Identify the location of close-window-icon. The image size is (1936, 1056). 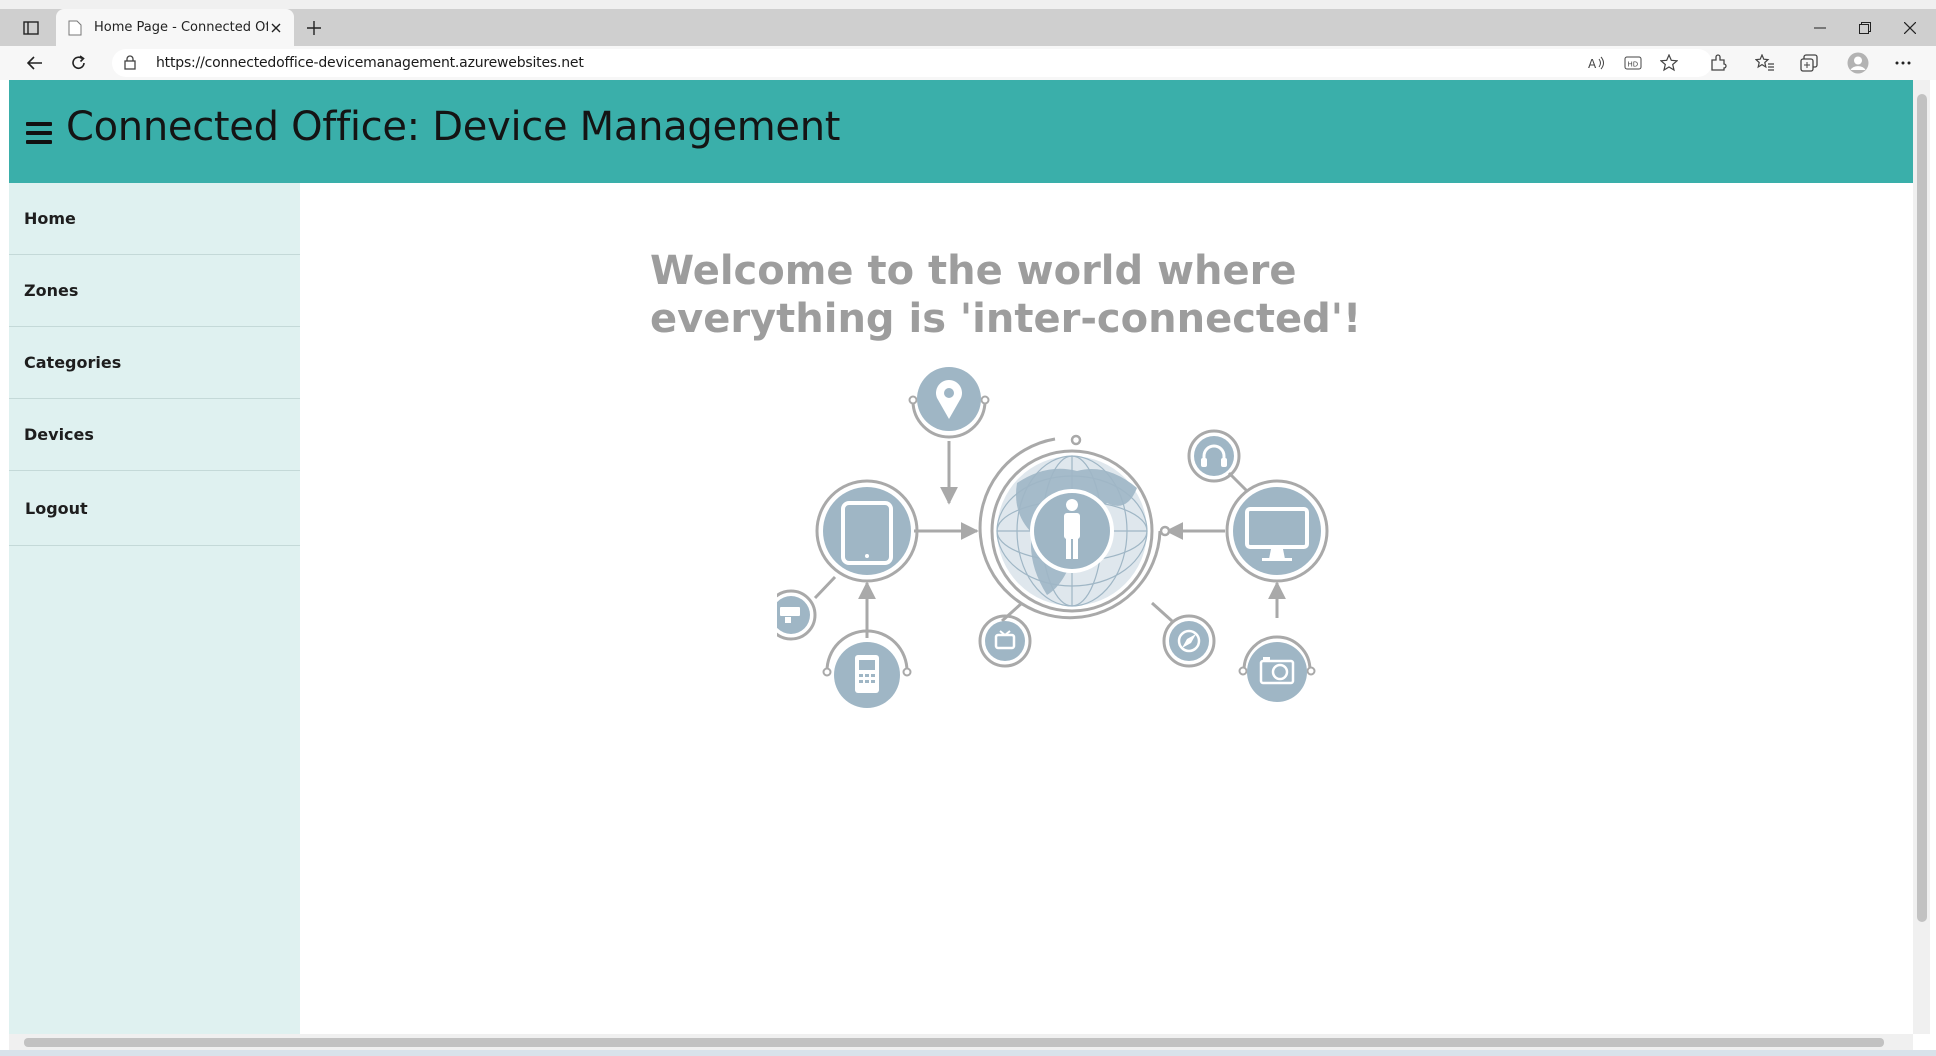
(1910, 28).